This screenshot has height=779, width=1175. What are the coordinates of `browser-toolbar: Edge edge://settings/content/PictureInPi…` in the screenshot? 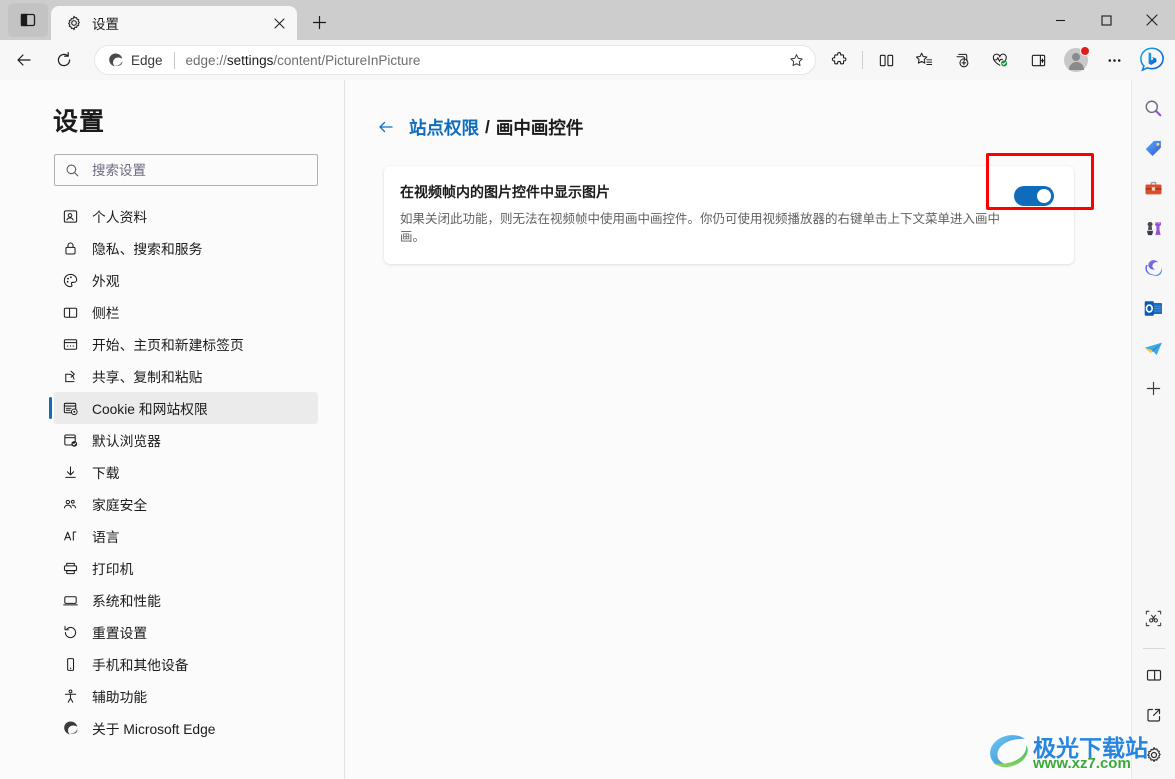 It's located at (587, 60).